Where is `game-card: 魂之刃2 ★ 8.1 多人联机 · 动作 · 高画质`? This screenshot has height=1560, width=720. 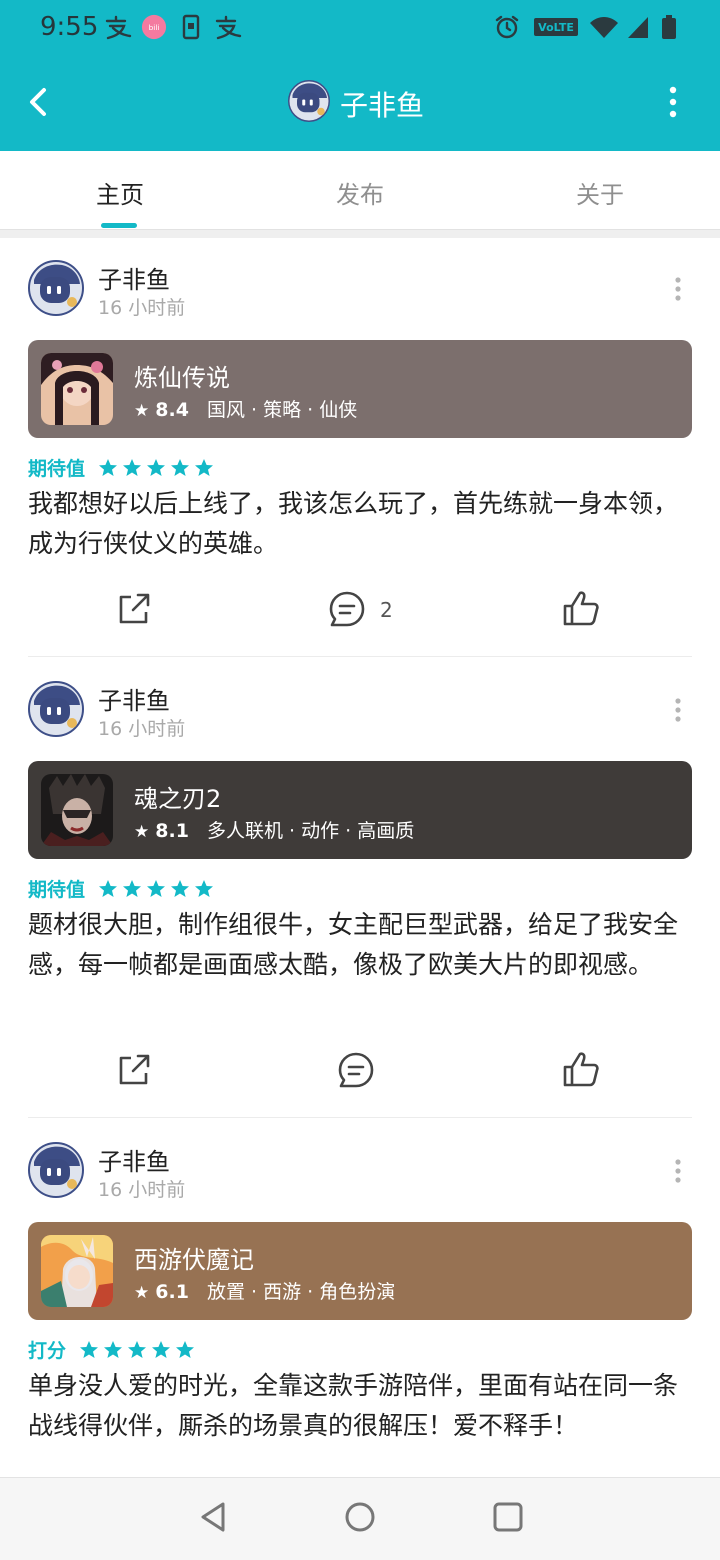 game-card: 魂之刃2 ★ 8.1 多人联机 · 动作 · 高画质 is located at coordinates (360, 810).